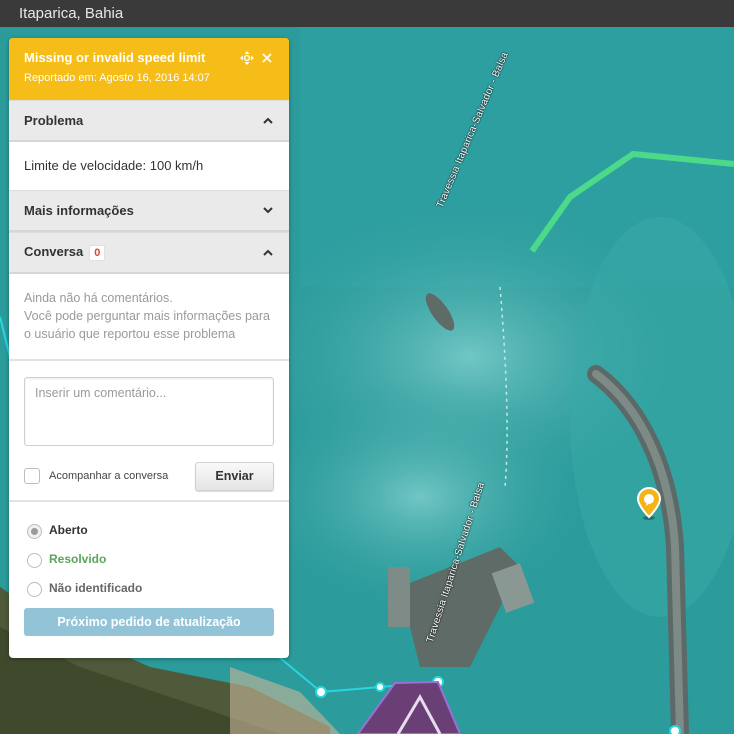  I want to click on next-request-button: Próximo pedido de atualização, so click(149, 622).